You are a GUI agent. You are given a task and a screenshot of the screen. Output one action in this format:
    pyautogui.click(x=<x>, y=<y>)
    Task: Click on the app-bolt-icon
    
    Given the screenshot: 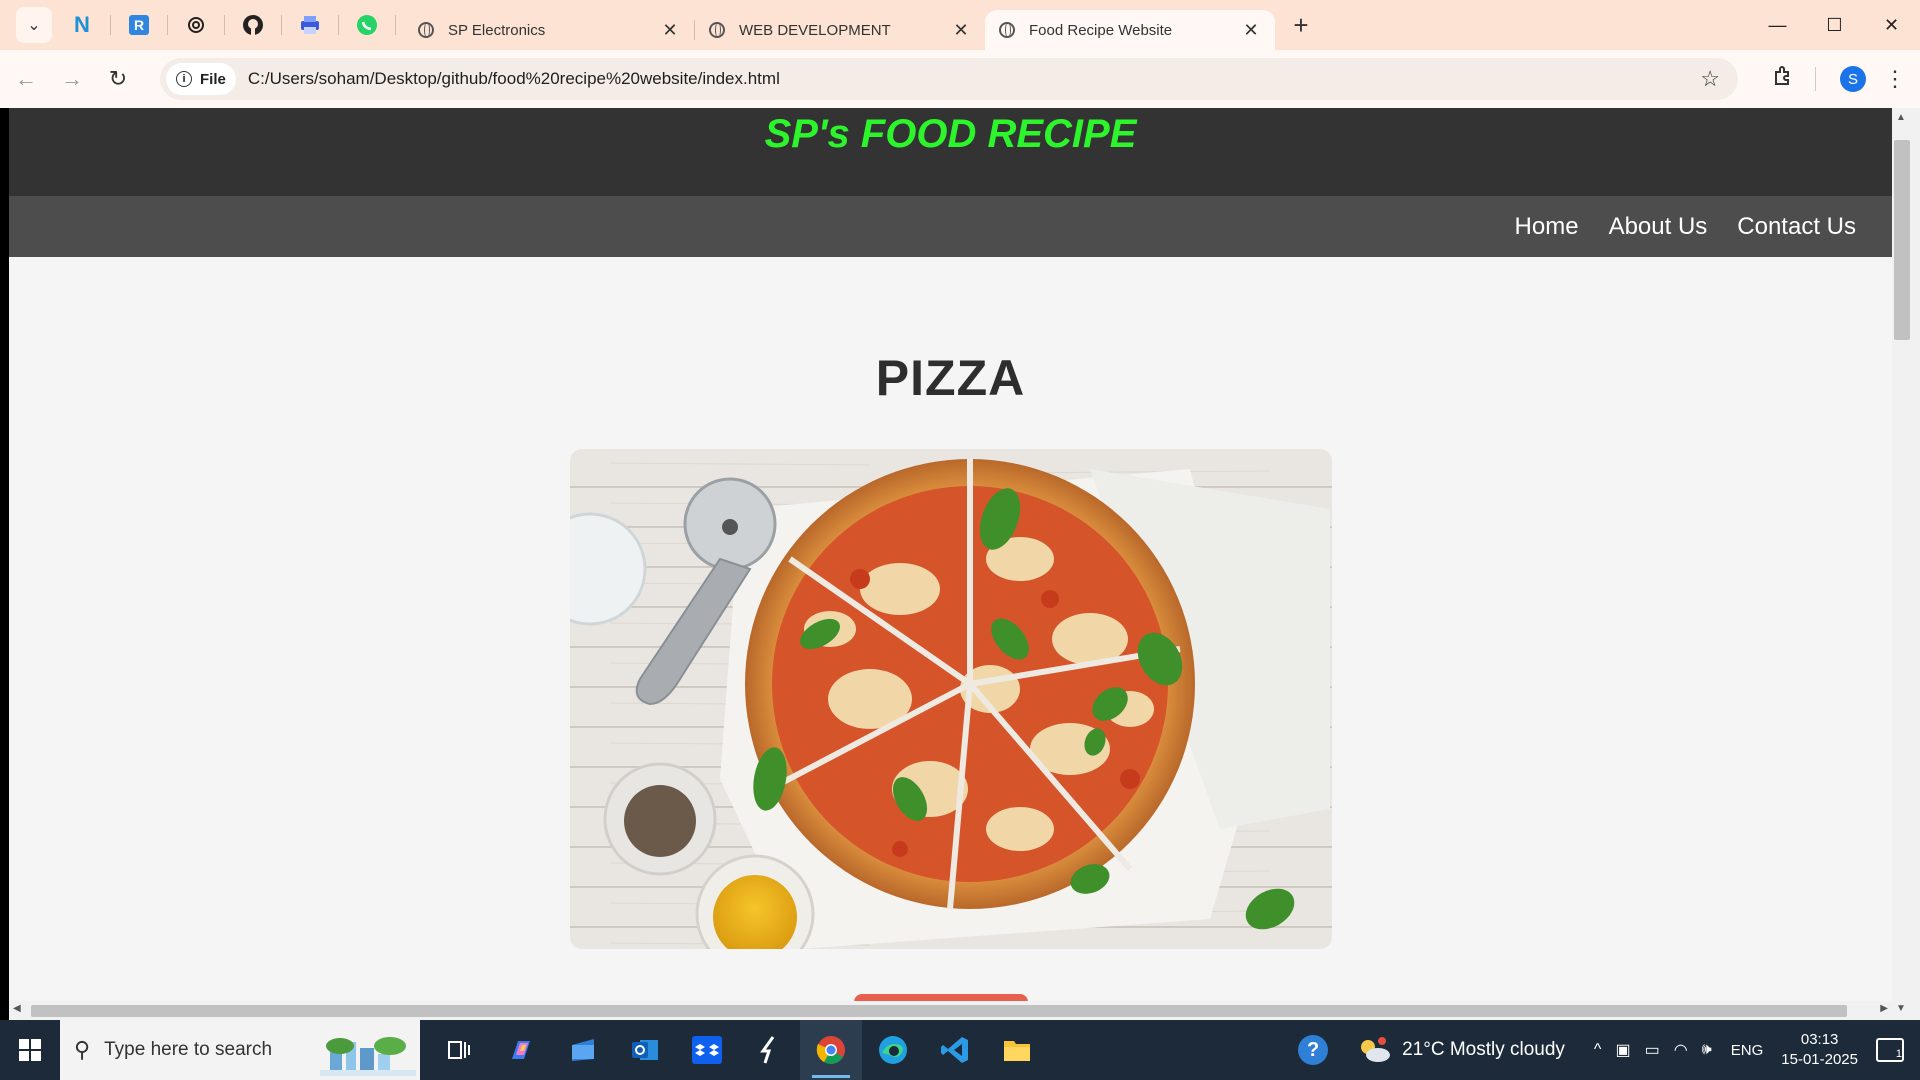 What is the action you would take?
    pyautogui.click(x=769, y=1050)
    